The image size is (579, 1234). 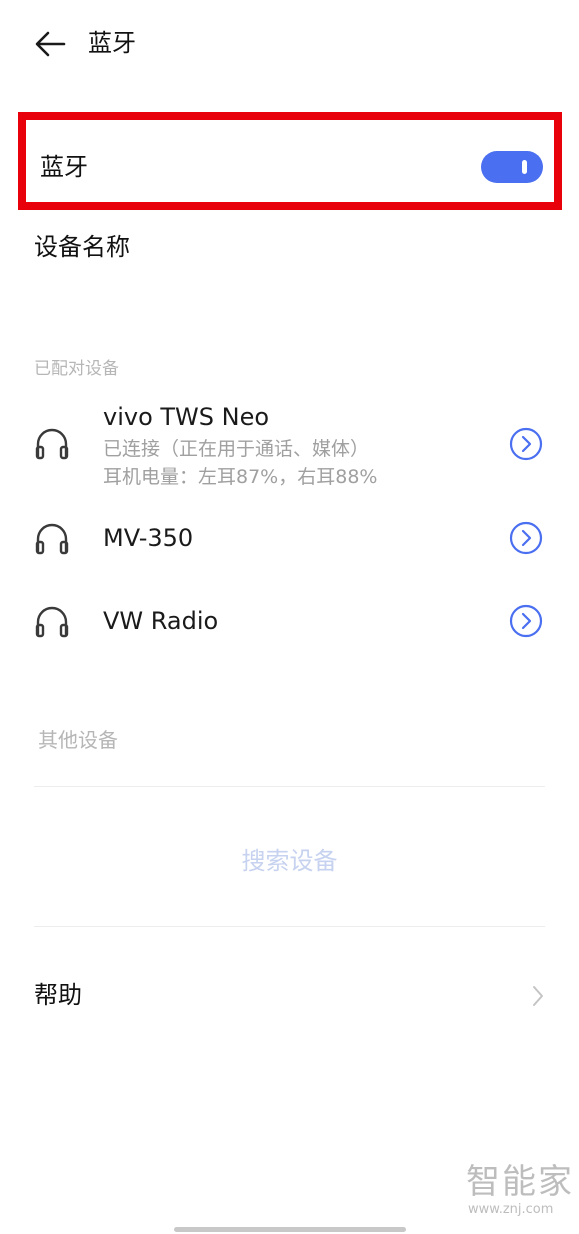 I want to click on back-button, so click(x=50, y=44).